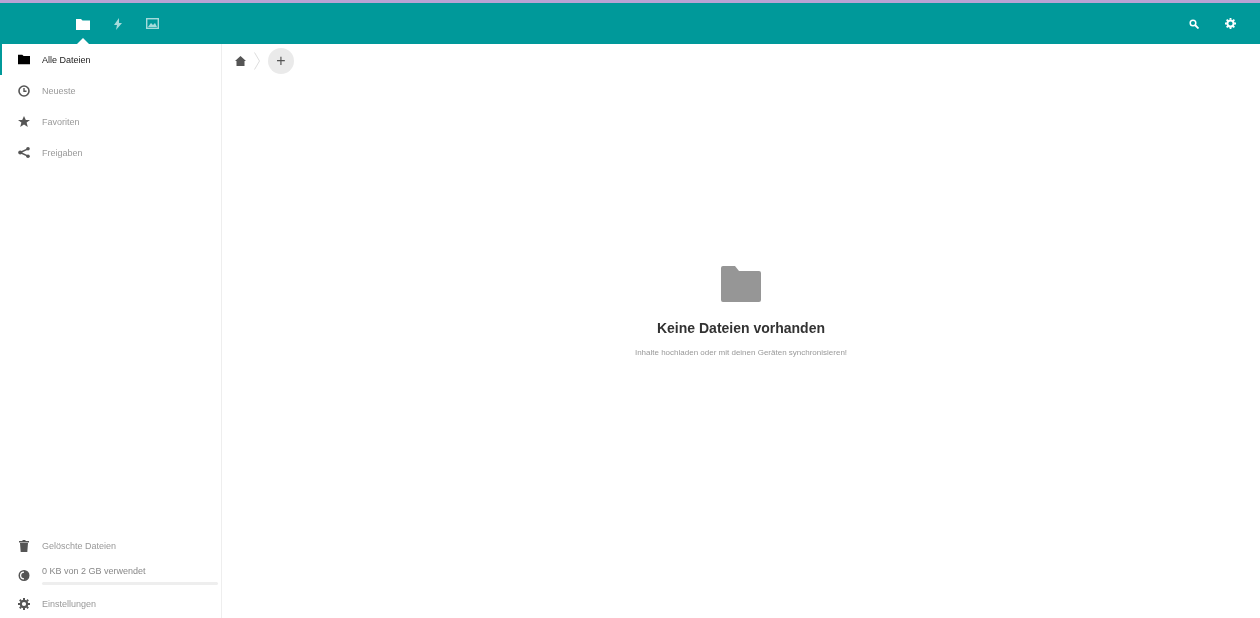 The image size is (1260, 618). I want to click on add-button: +, so click(281, 61).